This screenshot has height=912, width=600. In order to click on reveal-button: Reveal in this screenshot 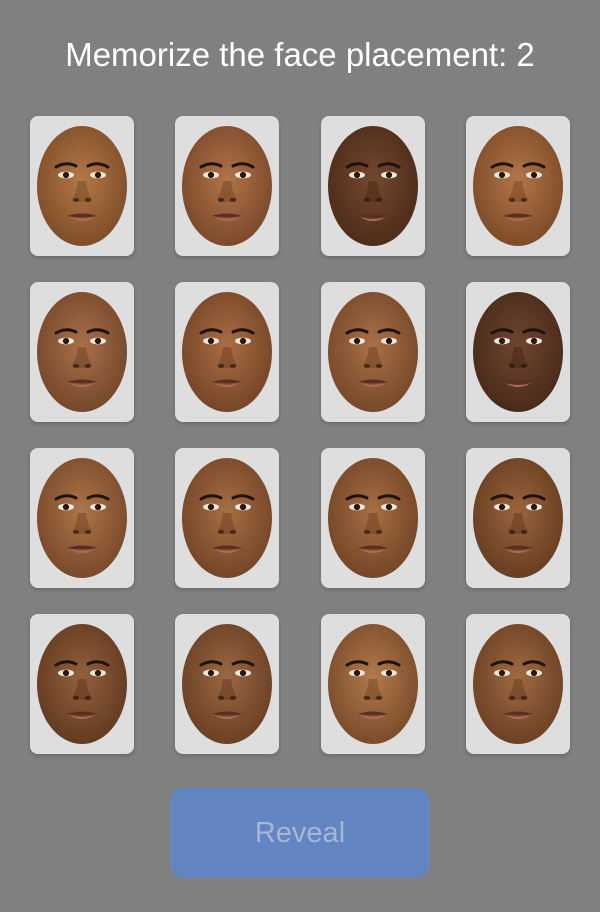, I will do `click(300, 833)`.